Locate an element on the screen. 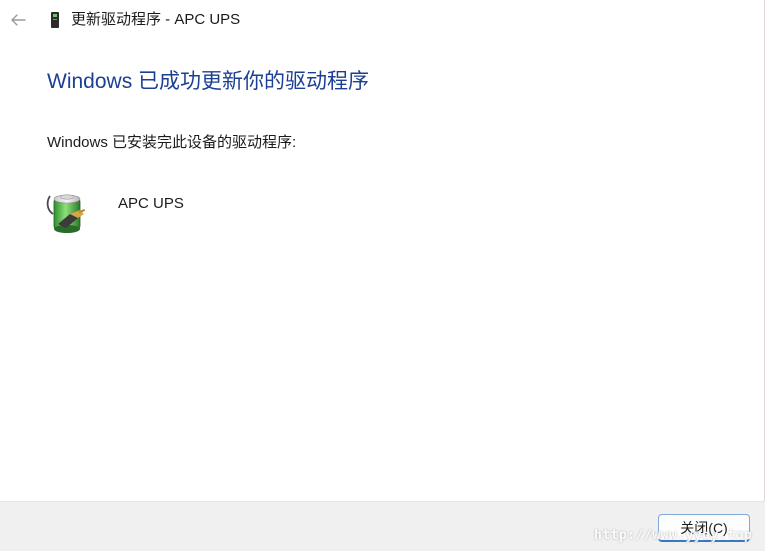  back-button is located at coordinates (18, 20).